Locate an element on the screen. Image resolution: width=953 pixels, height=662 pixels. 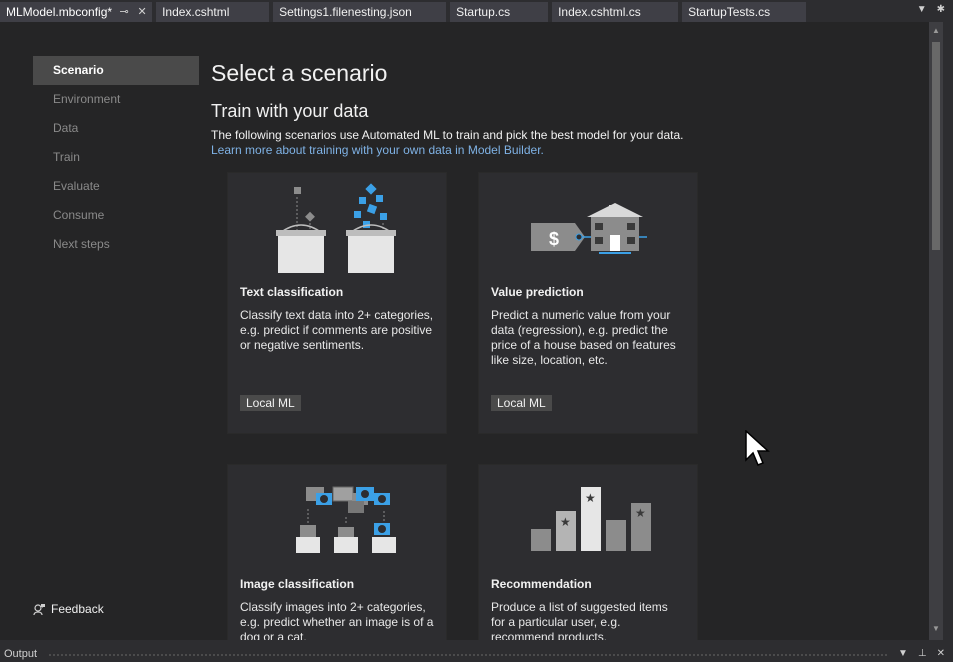
pin-icon: ⊸ is located at coordinates (124, 12).